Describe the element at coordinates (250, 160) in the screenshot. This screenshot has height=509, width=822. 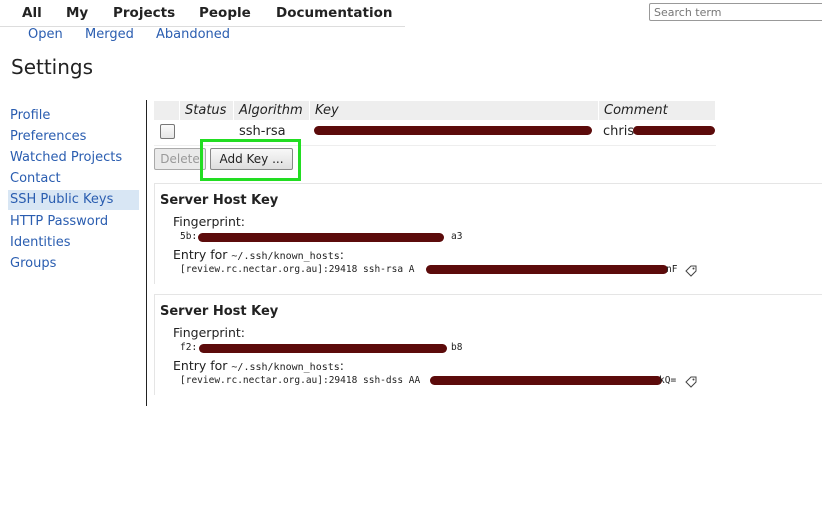
I see `highlight-box` at that location.